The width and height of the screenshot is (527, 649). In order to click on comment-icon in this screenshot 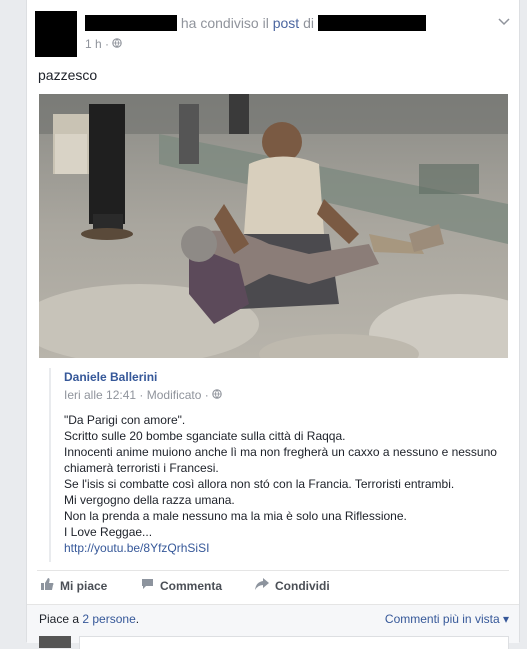, I will do `click(147, 585)`.